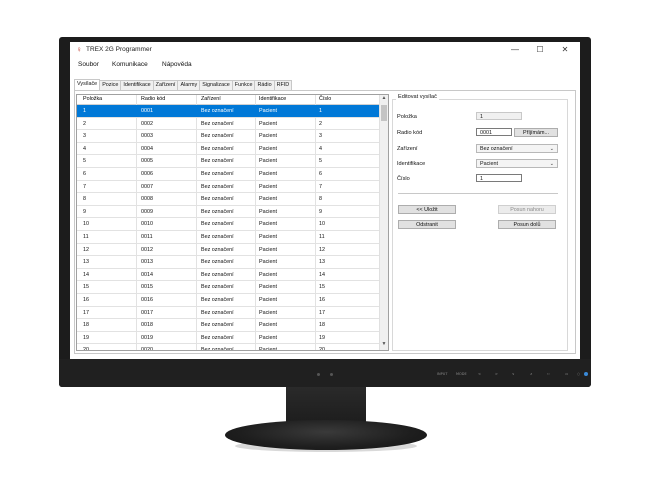 Image resolution: width=654 pixels, height=490 pixels. What do you see at coordinates (479, 374) in the screenshot?
I see `monitor-button: <` at bounding box center [479, 374].